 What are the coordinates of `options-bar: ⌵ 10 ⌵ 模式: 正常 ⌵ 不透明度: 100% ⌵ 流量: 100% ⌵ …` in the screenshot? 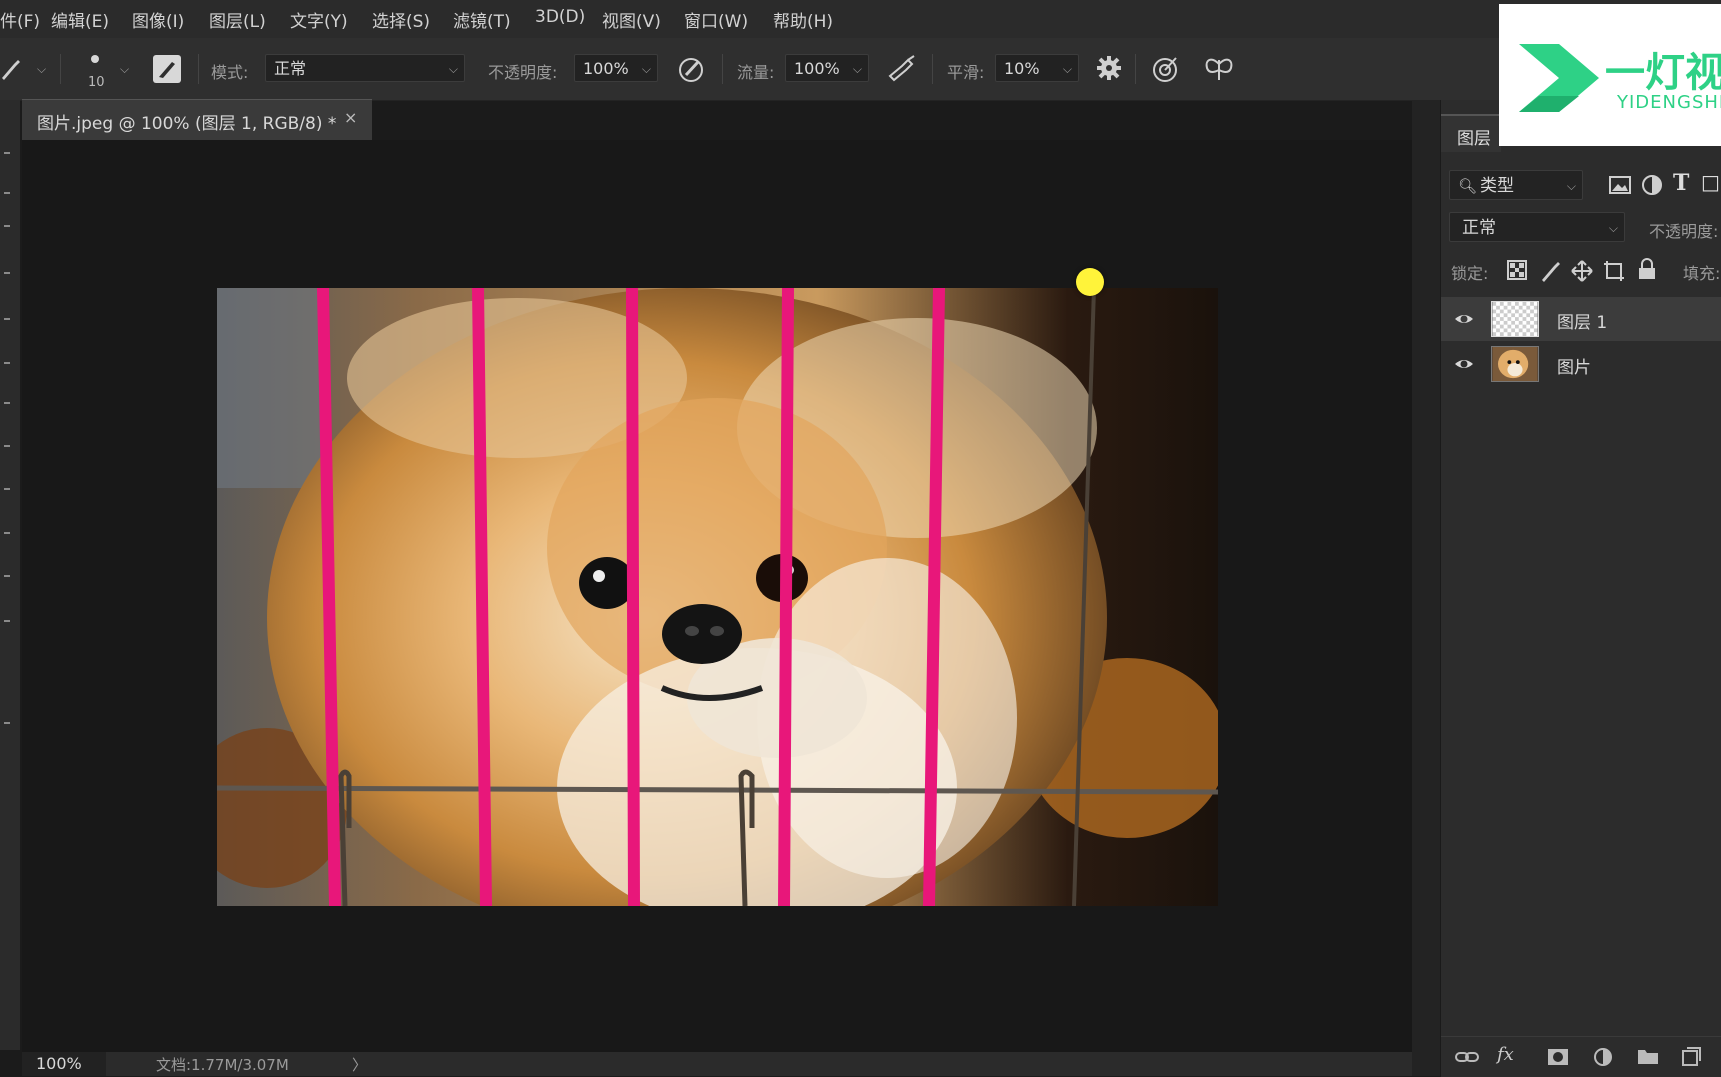 It's located at (860, 69).